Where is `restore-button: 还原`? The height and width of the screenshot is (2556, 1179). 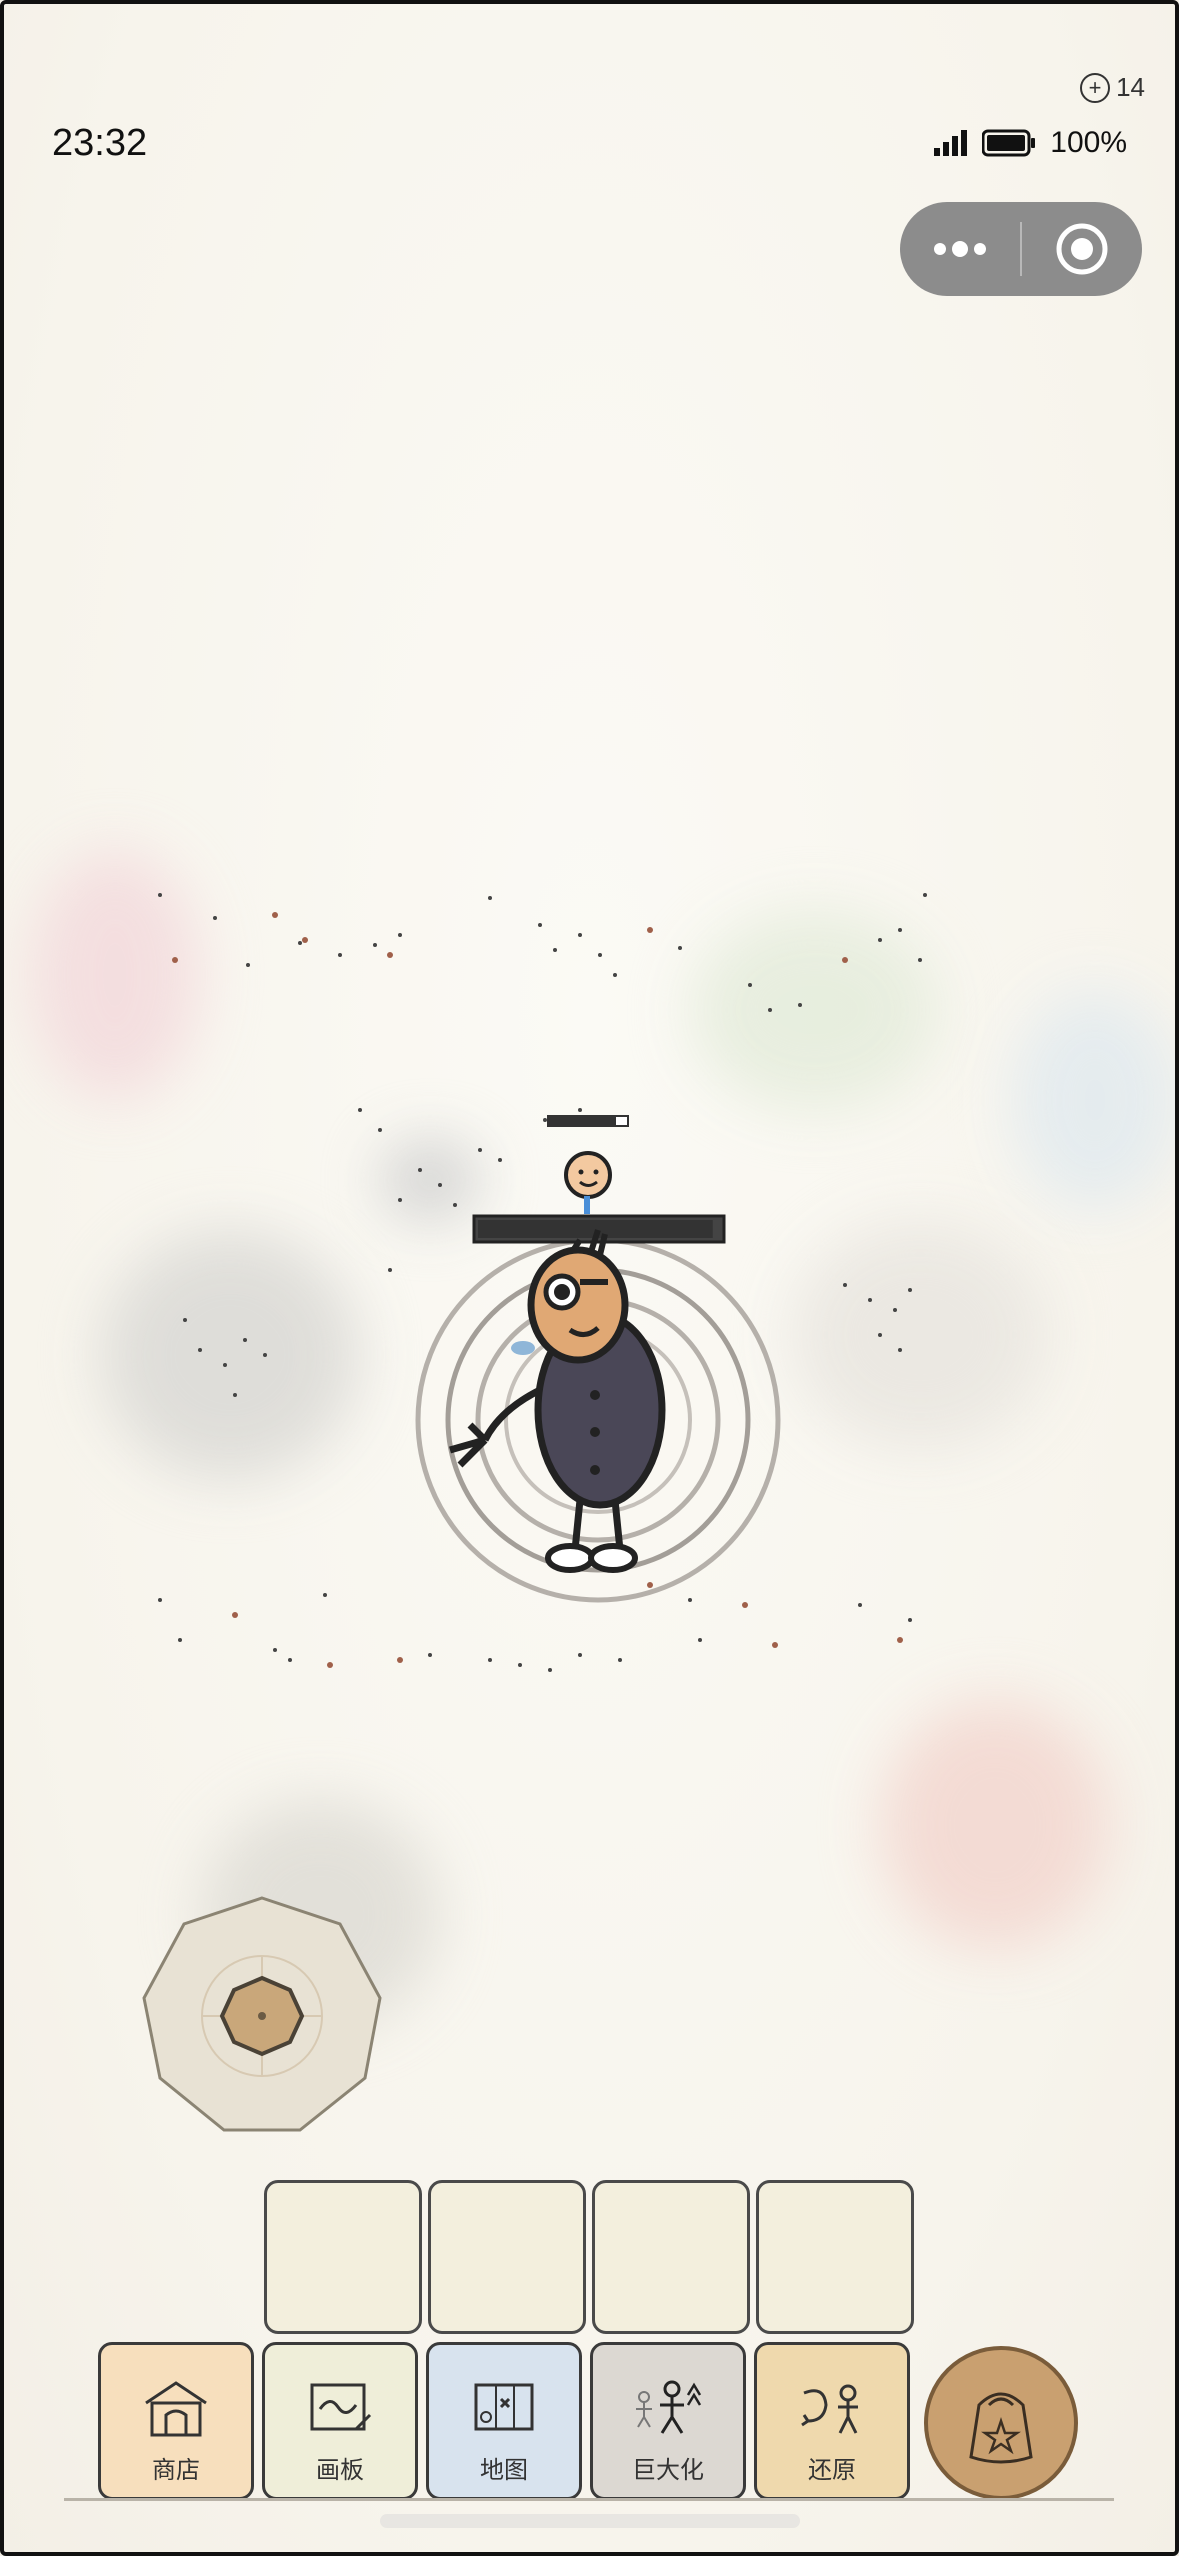
restore-button: 还原 is located at coordinates (832, 2421).